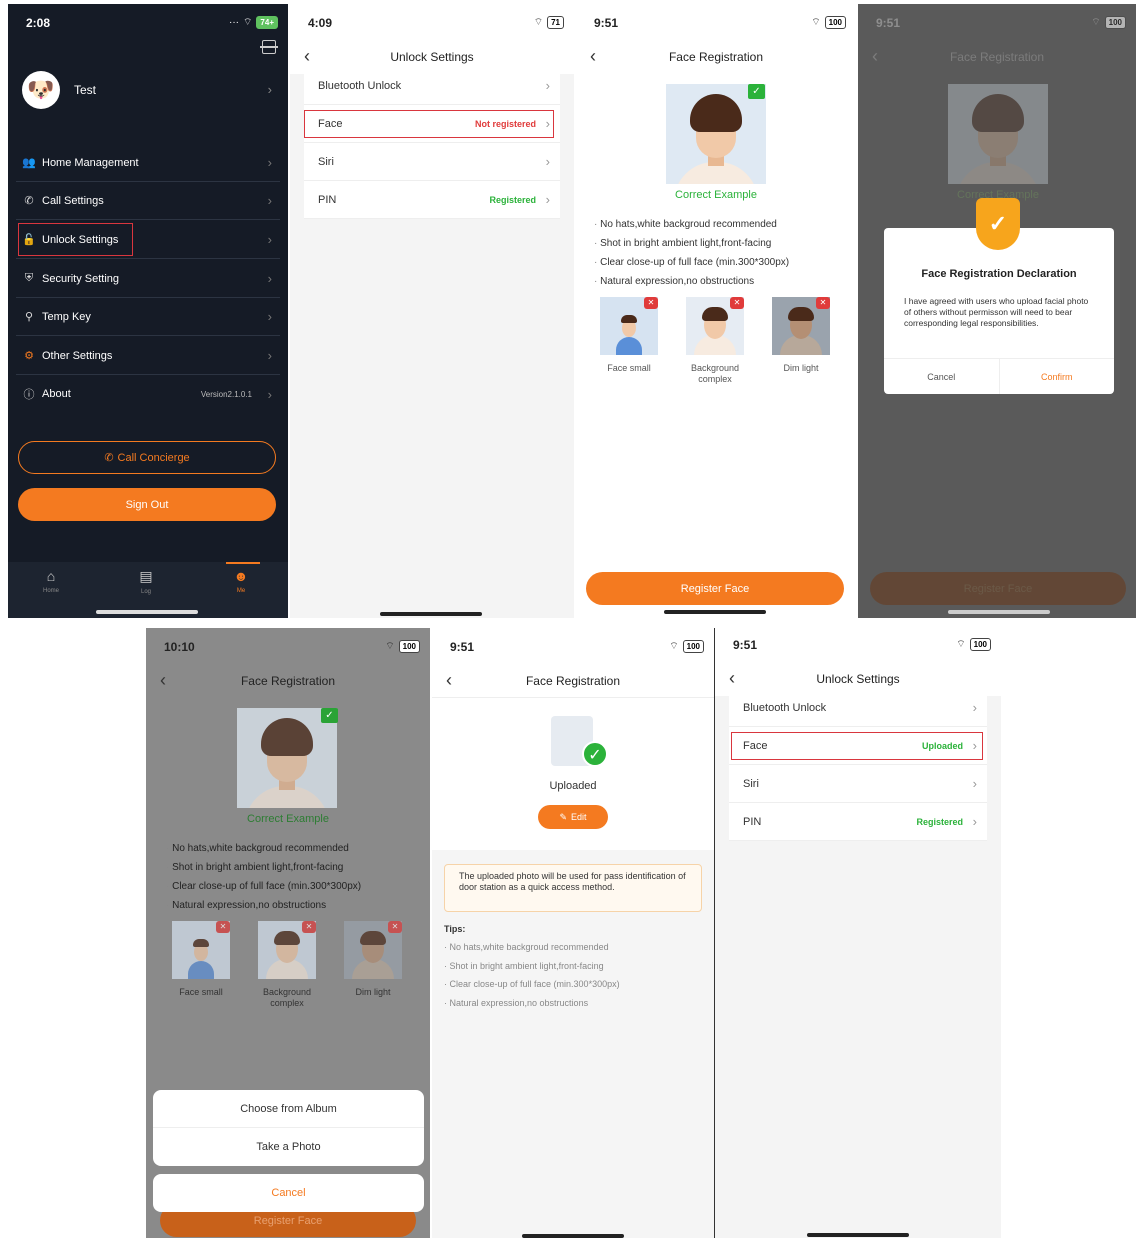 Image resolution: width=1136 pixels, height=1238 pixels. What do you see at coordinates (573, 786) in the screenshot?
I see `uploaded-label: Uploaded` at bounding box center [573, 786].